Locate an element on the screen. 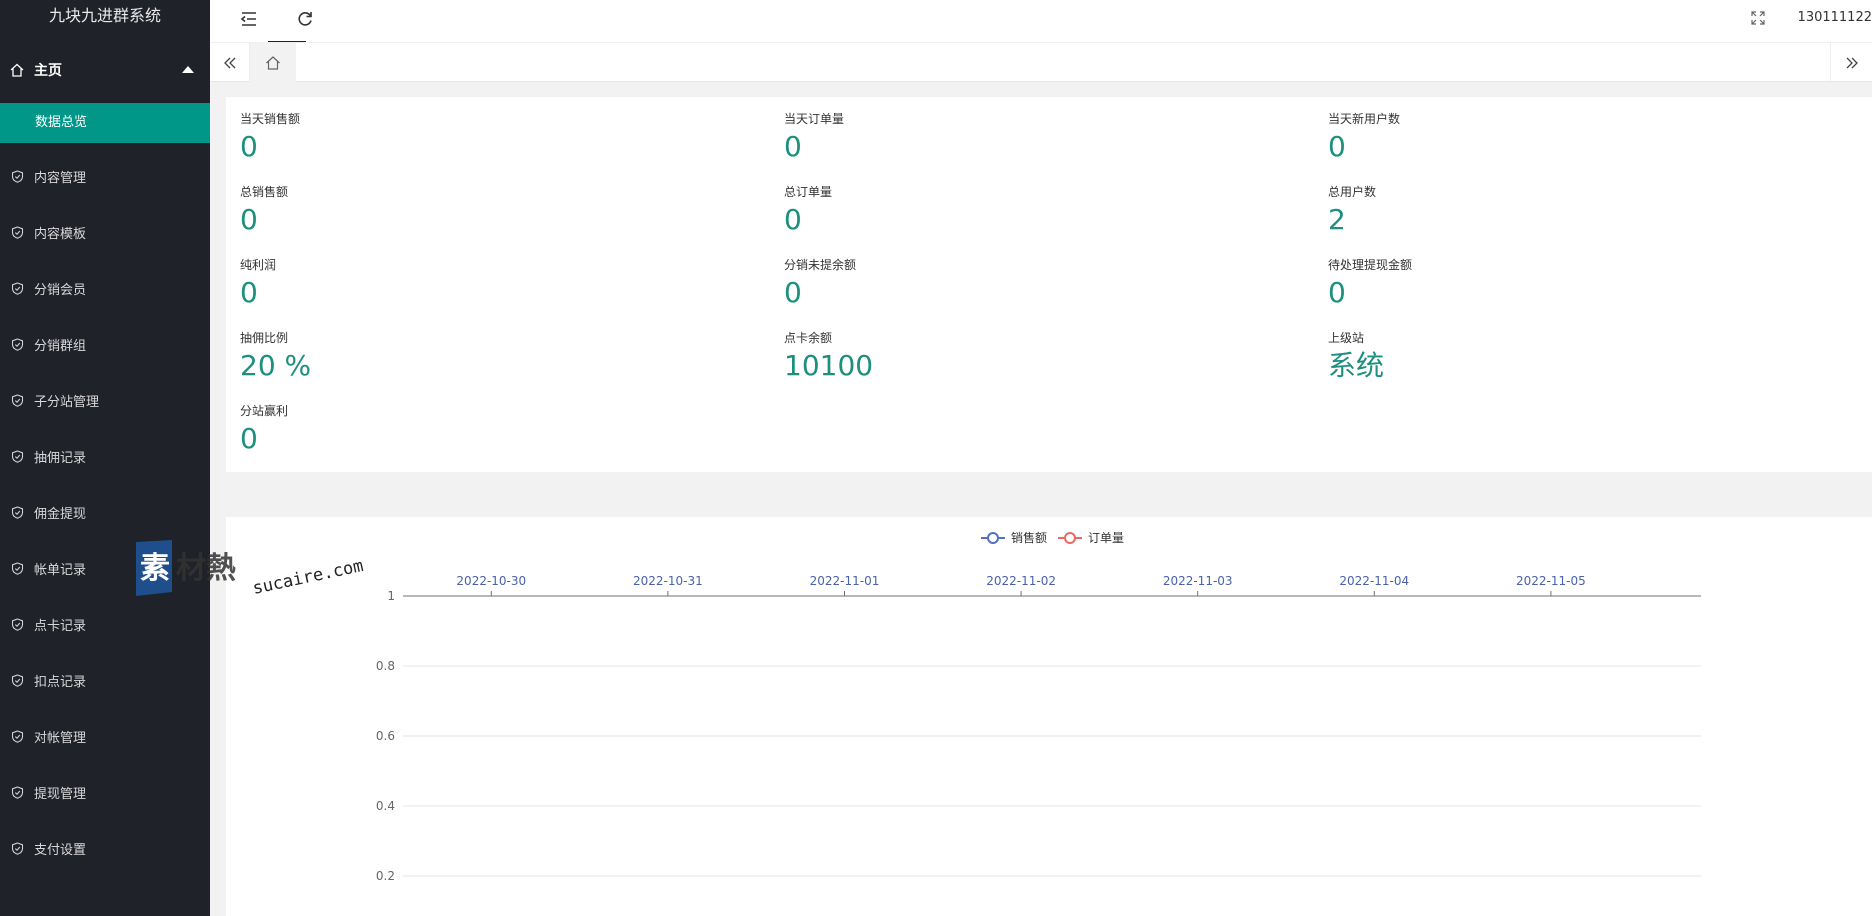 The image size is (1872, 916). sidebar-item: 对帐管理 is located at coordinates (105, 736).